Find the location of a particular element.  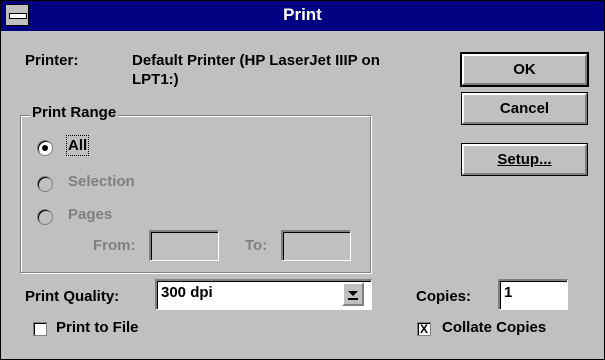

combo-down-arrow-icon is located at coordinates (353, 294).